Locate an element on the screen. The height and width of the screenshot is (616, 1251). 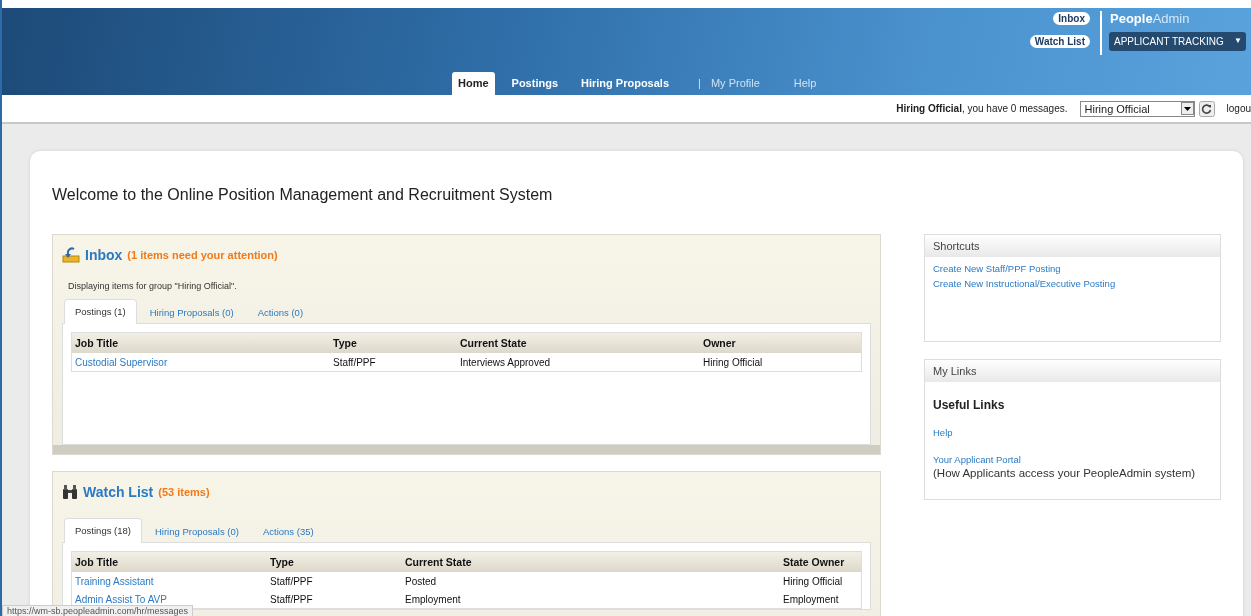
job-title-link: Admin Assist To AVP is located at coordinates (172, 599).